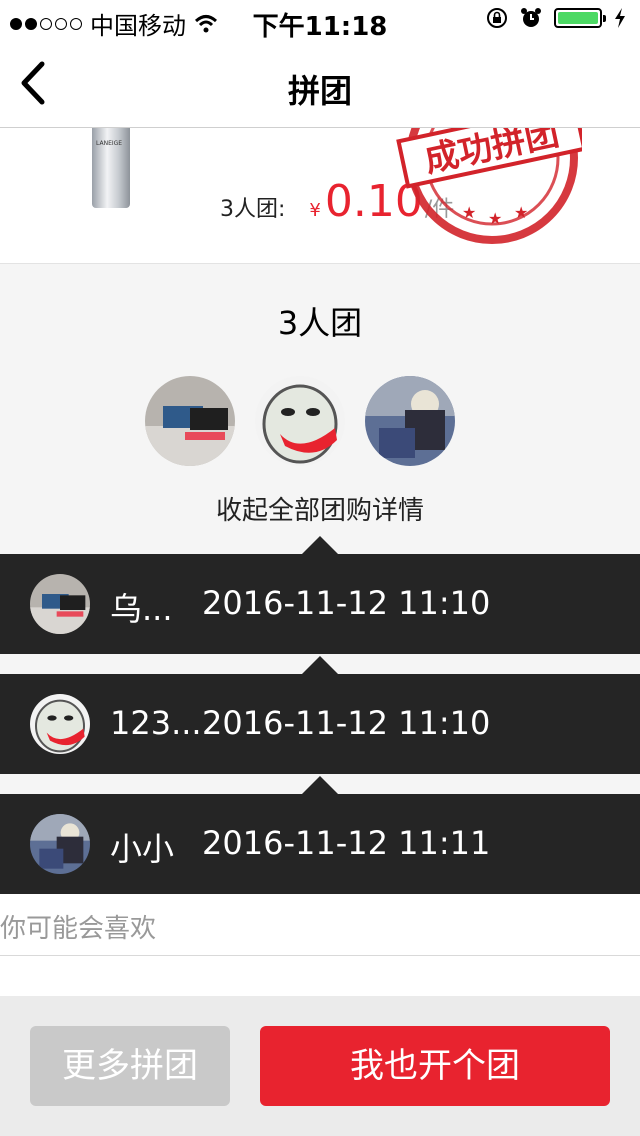 This screenshot has height=1136, width=640. Describe the element at coordinates (320, 21) in the screenshot. I see `status-bar: 中国移动 下午11:18` at that location.